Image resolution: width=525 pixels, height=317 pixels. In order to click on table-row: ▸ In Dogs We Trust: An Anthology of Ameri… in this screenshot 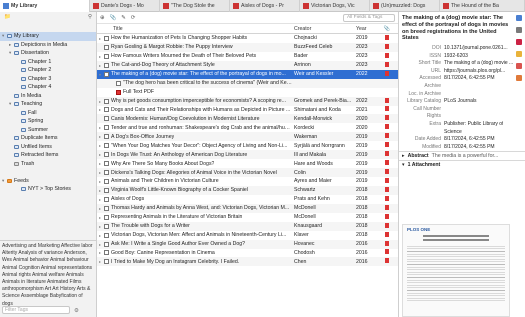, I will do `click(247, 155)`.